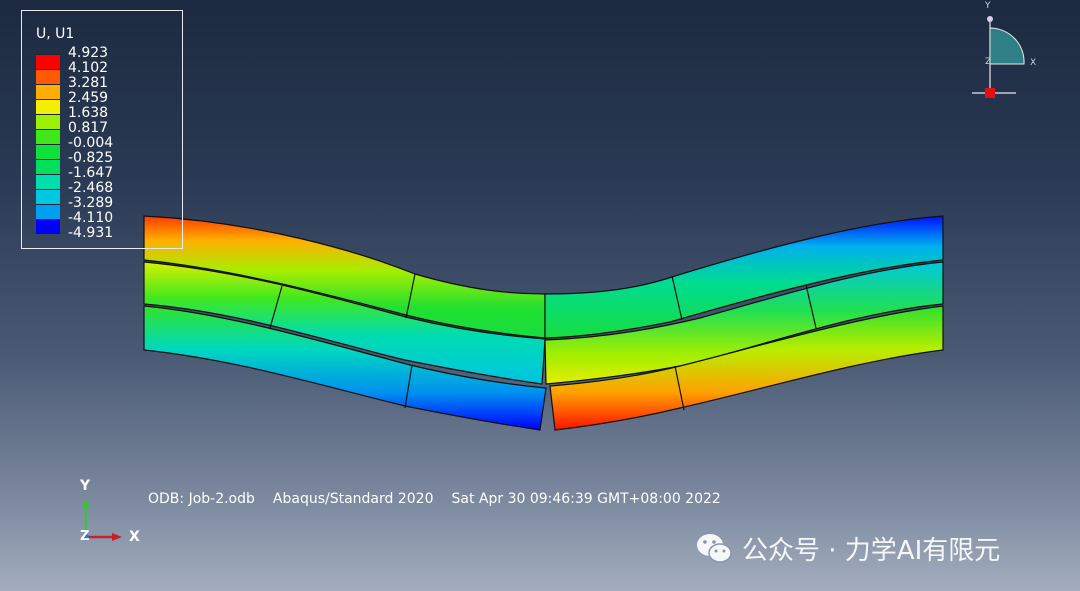 The height and width of the screenshot is (591, 1080). Describe the element at coordinates (85, 536) in the screenshot. I see `triad-z-label: Z` at that location.